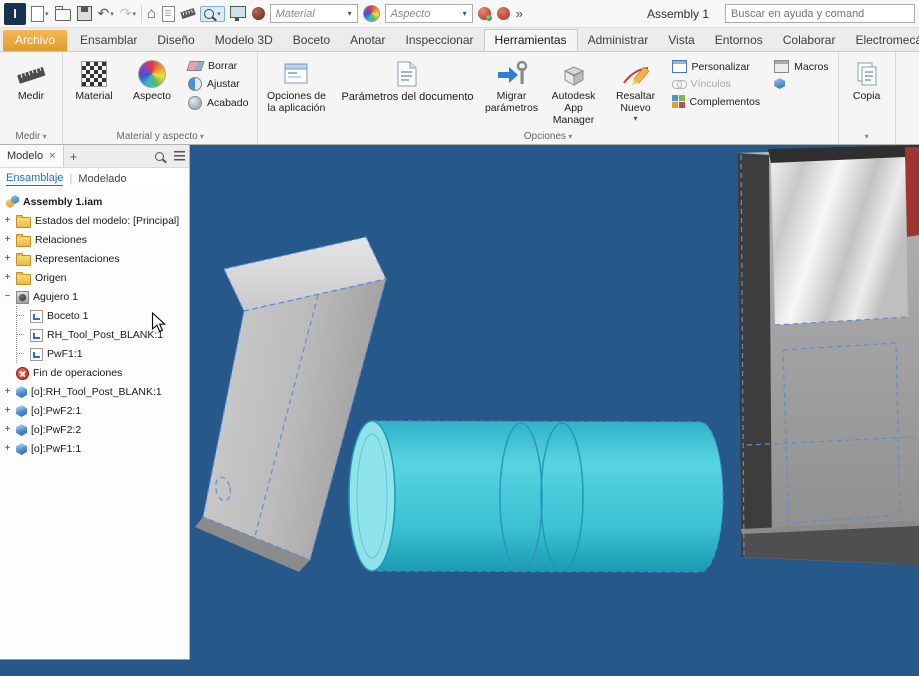  What do you see at coordinates (217, 66) in the screenshot?
I see `borrar-button: Borrar` at bounding box center [217, 66].